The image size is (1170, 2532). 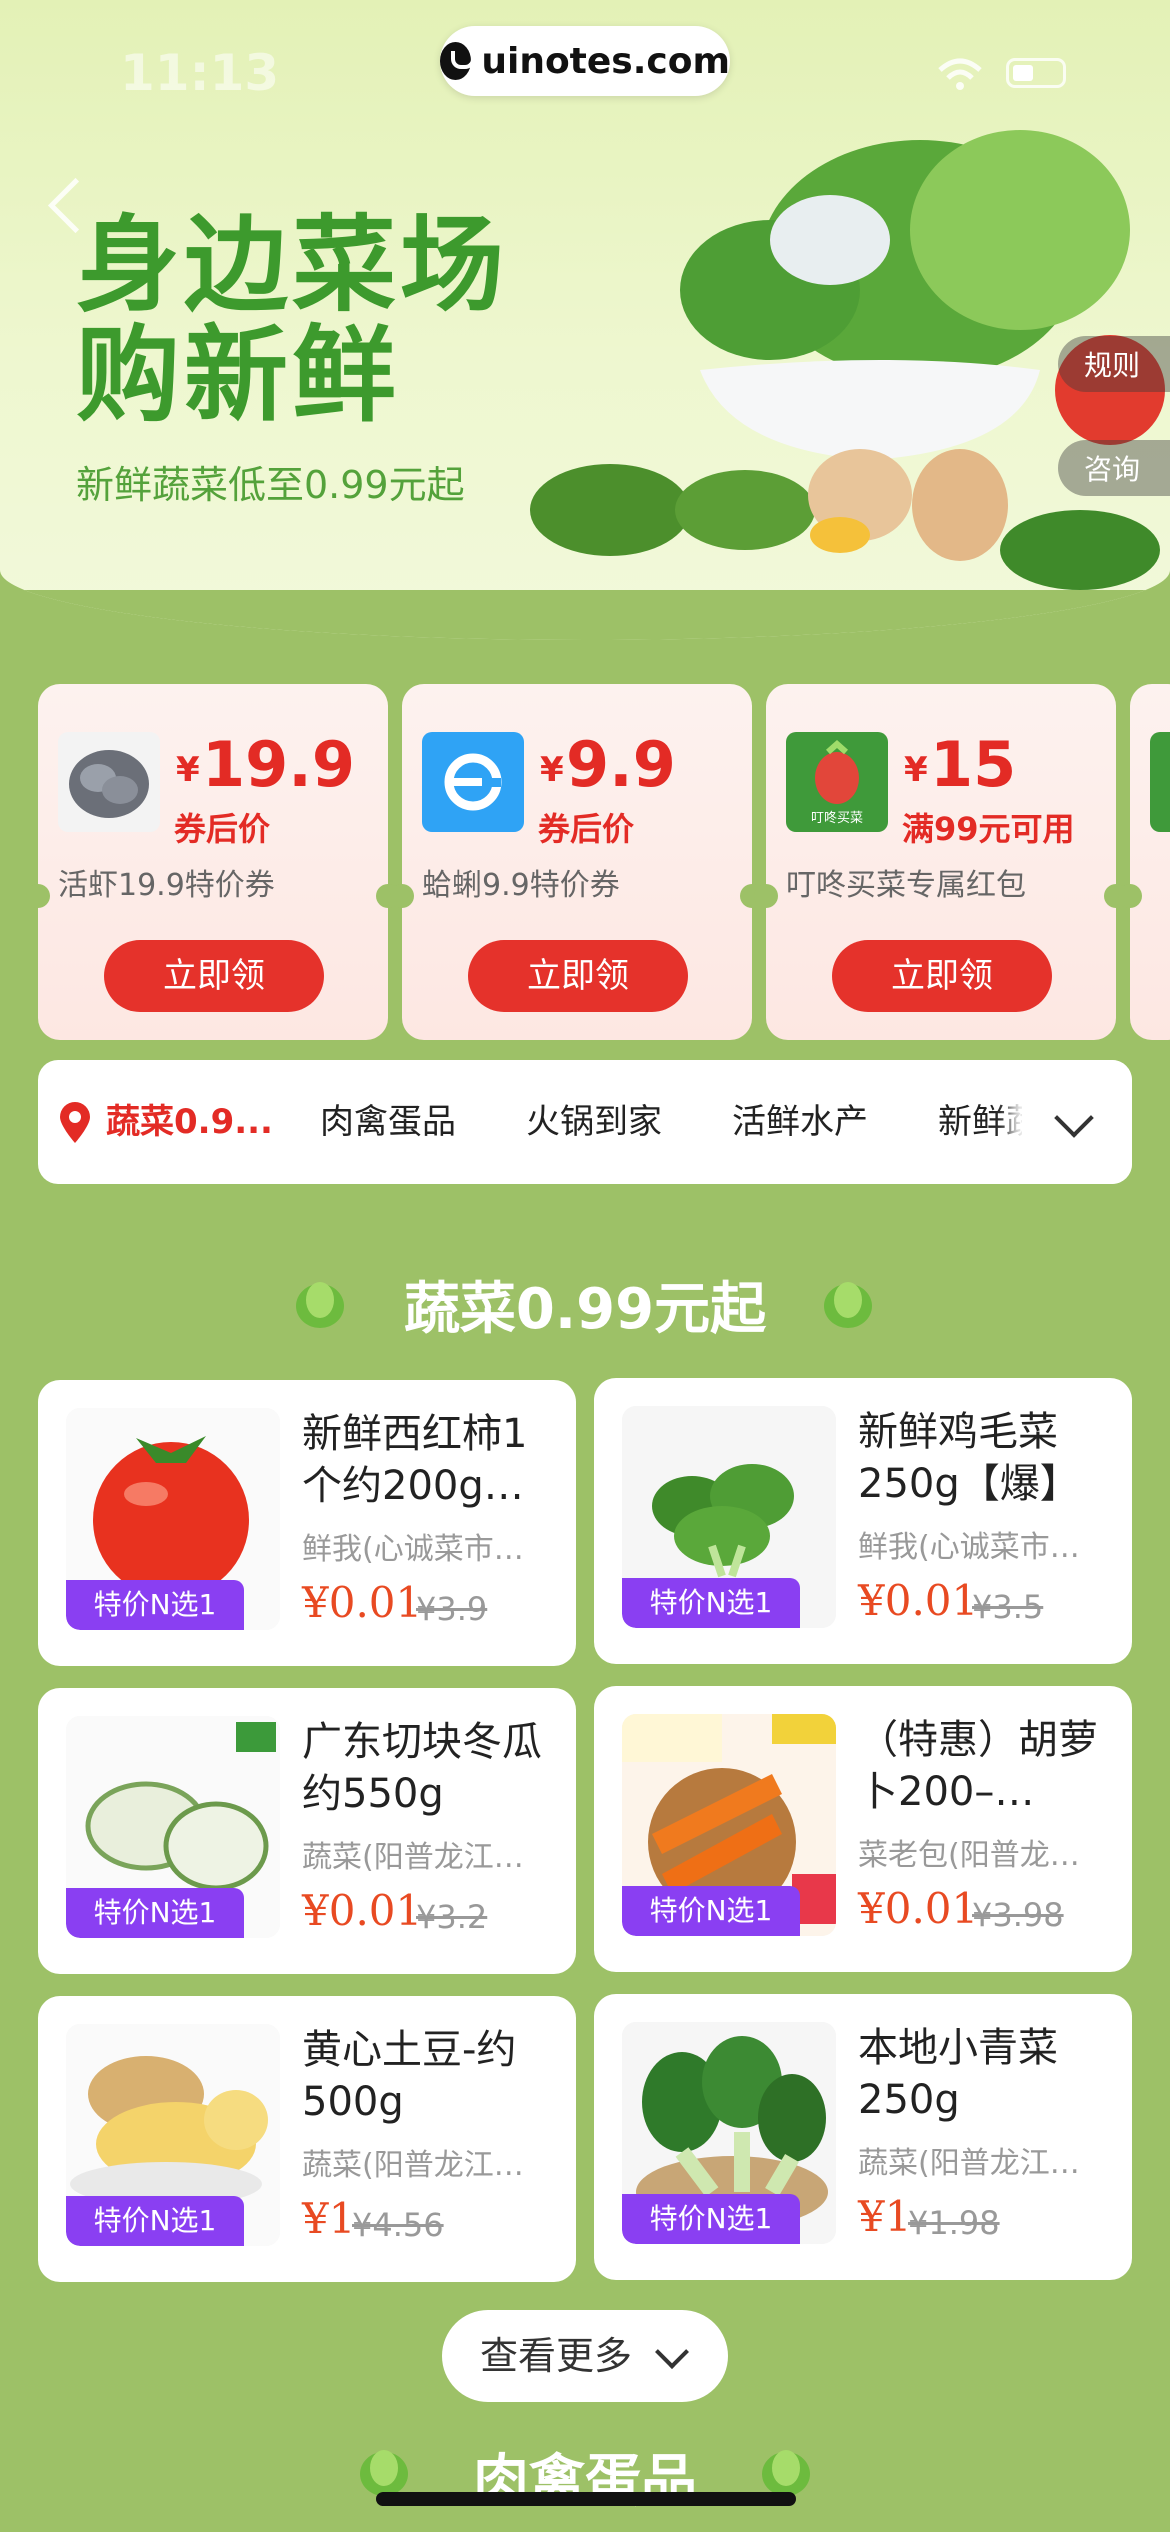 What do you see at coordinates (1008, 1607) in the screenshot?
I see `product-old-price: ¥3.5` at bounding box center [1008, 1607].